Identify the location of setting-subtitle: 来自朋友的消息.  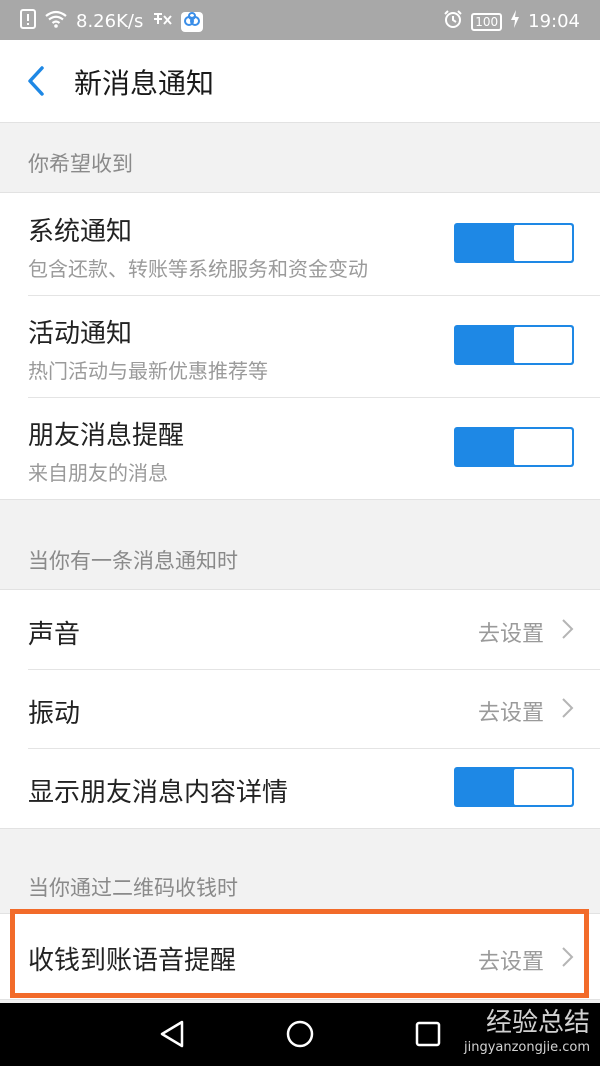
(98, 473).